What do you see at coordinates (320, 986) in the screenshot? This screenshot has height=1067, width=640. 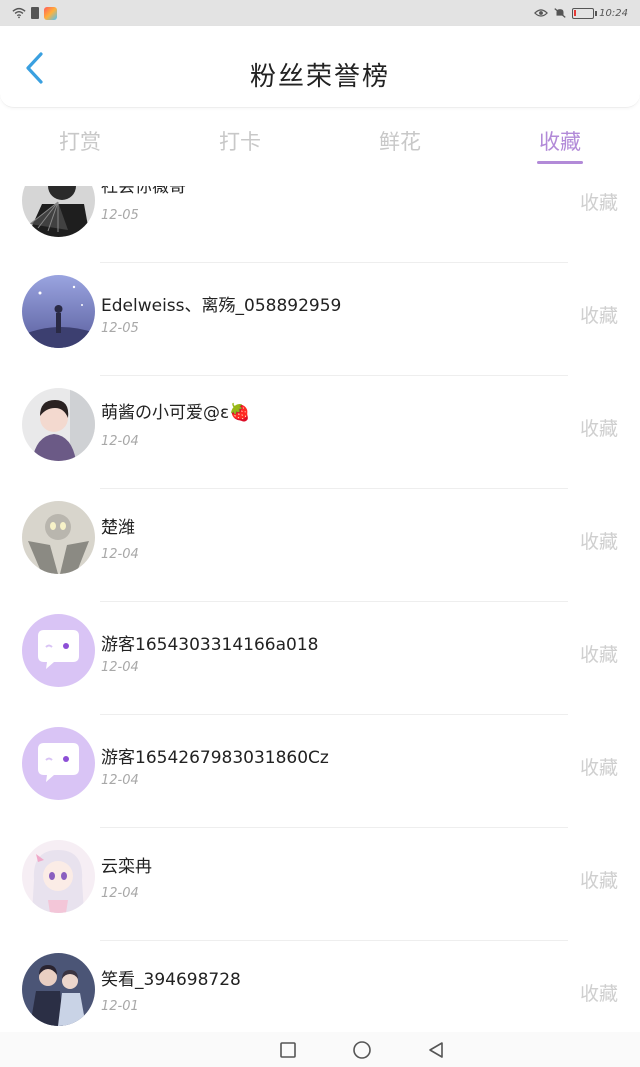 I see `list-item: 笑看_394698728 12-01 收藏` at bounding box center [320, 986].